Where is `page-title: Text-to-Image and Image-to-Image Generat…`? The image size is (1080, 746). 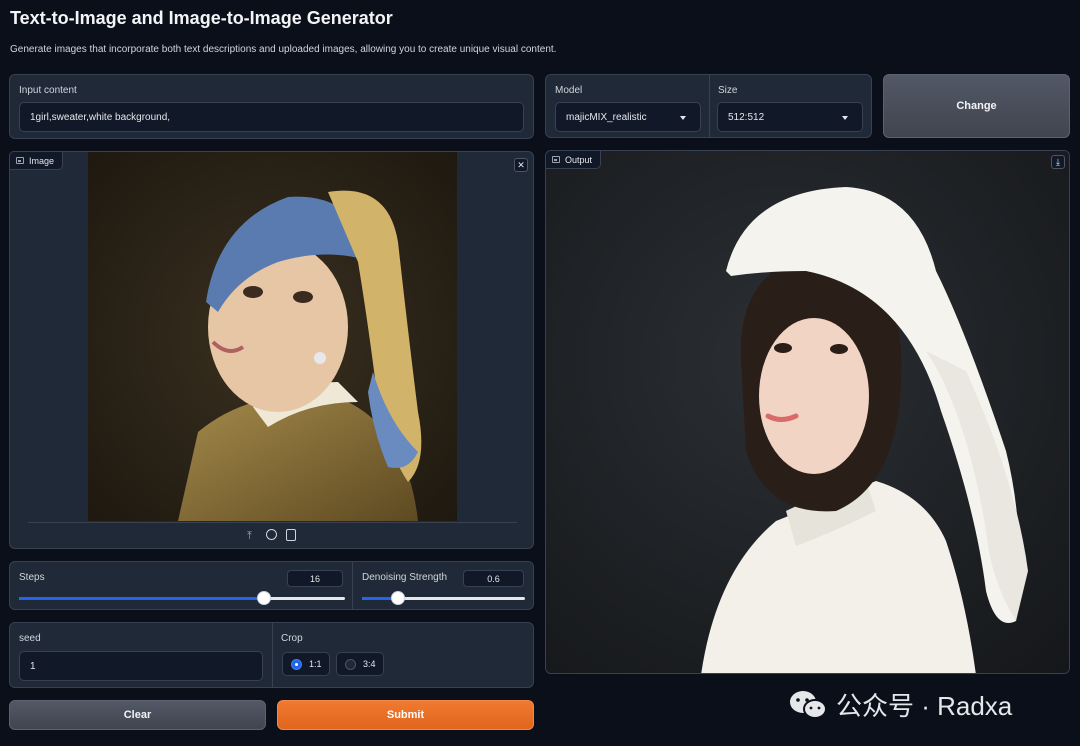 page-title: Text-to-Image and Image-to-Image Generat… is located at coordinates (201, 18).